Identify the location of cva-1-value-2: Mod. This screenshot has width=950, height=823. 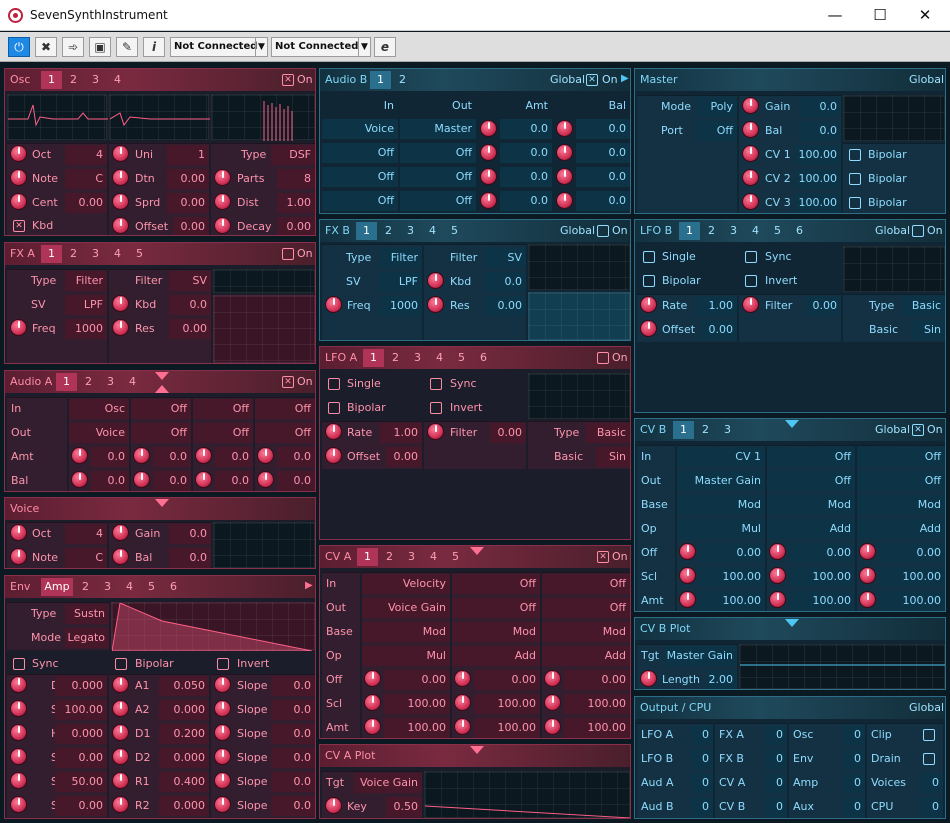
(496, 632).